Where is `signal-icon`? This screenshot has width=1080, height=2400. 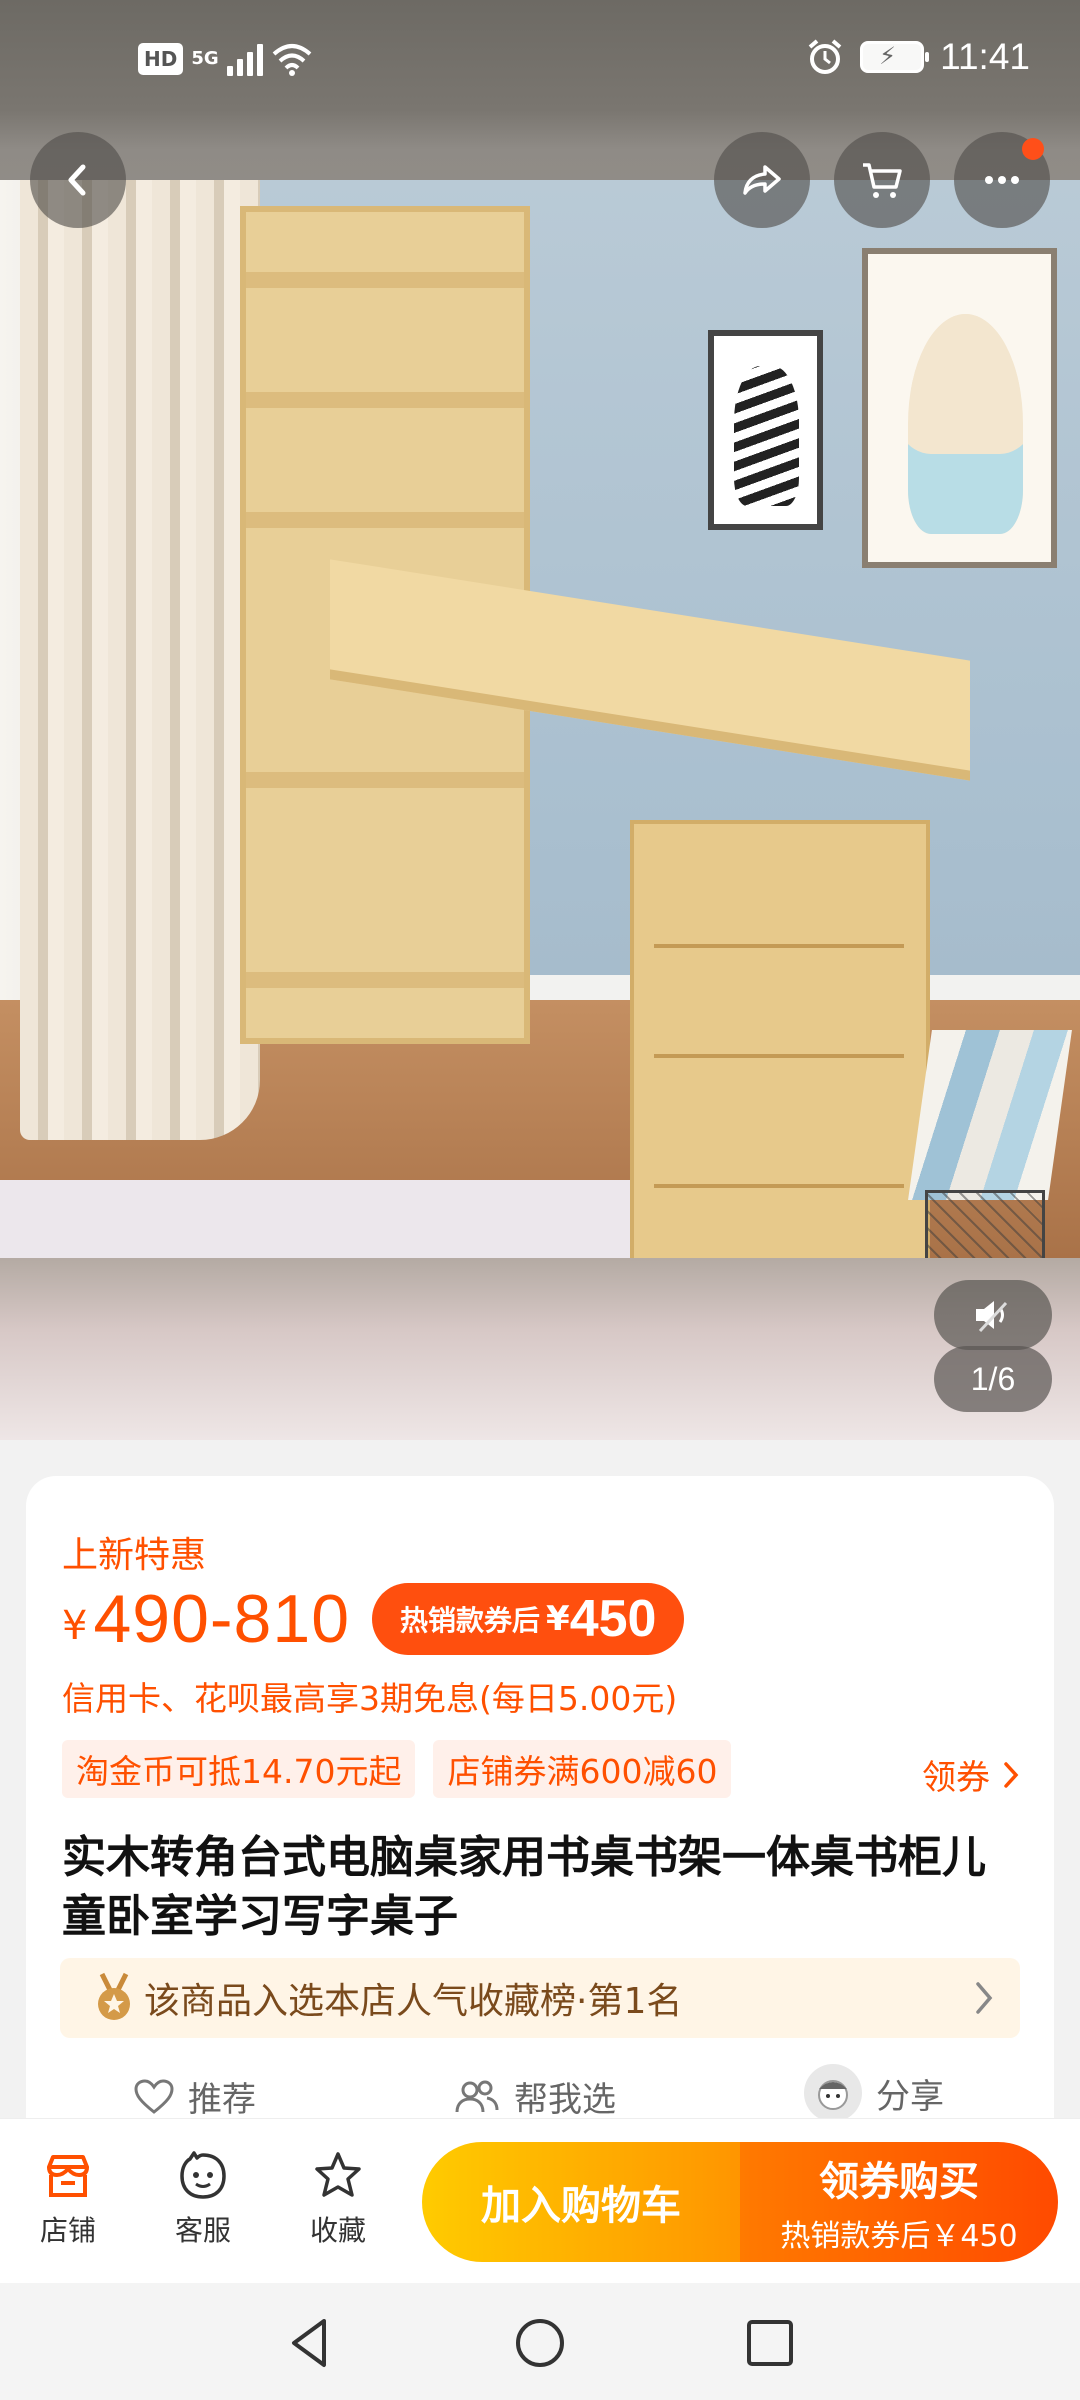
signal-icon is located at coordinates (244, 59).